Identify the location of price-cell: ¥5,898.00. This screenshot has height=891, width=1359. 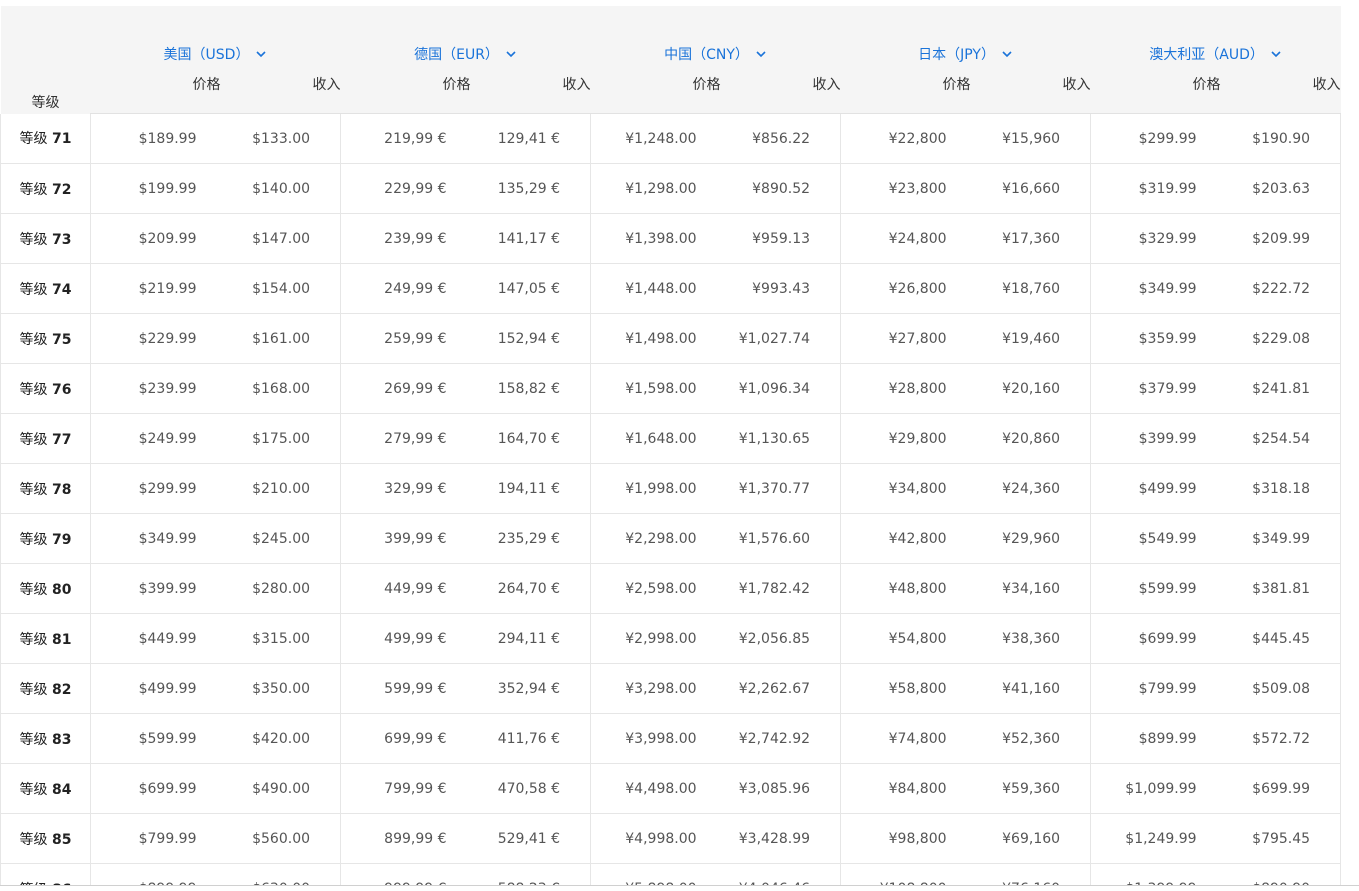
(655, 874).